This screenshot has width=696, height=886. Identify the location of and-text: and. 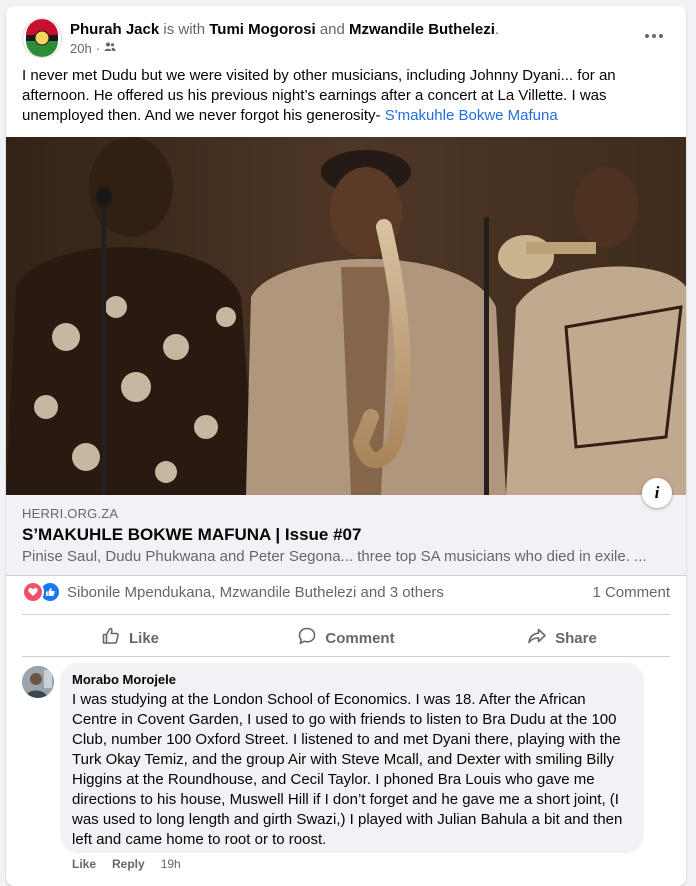
(332, 29).